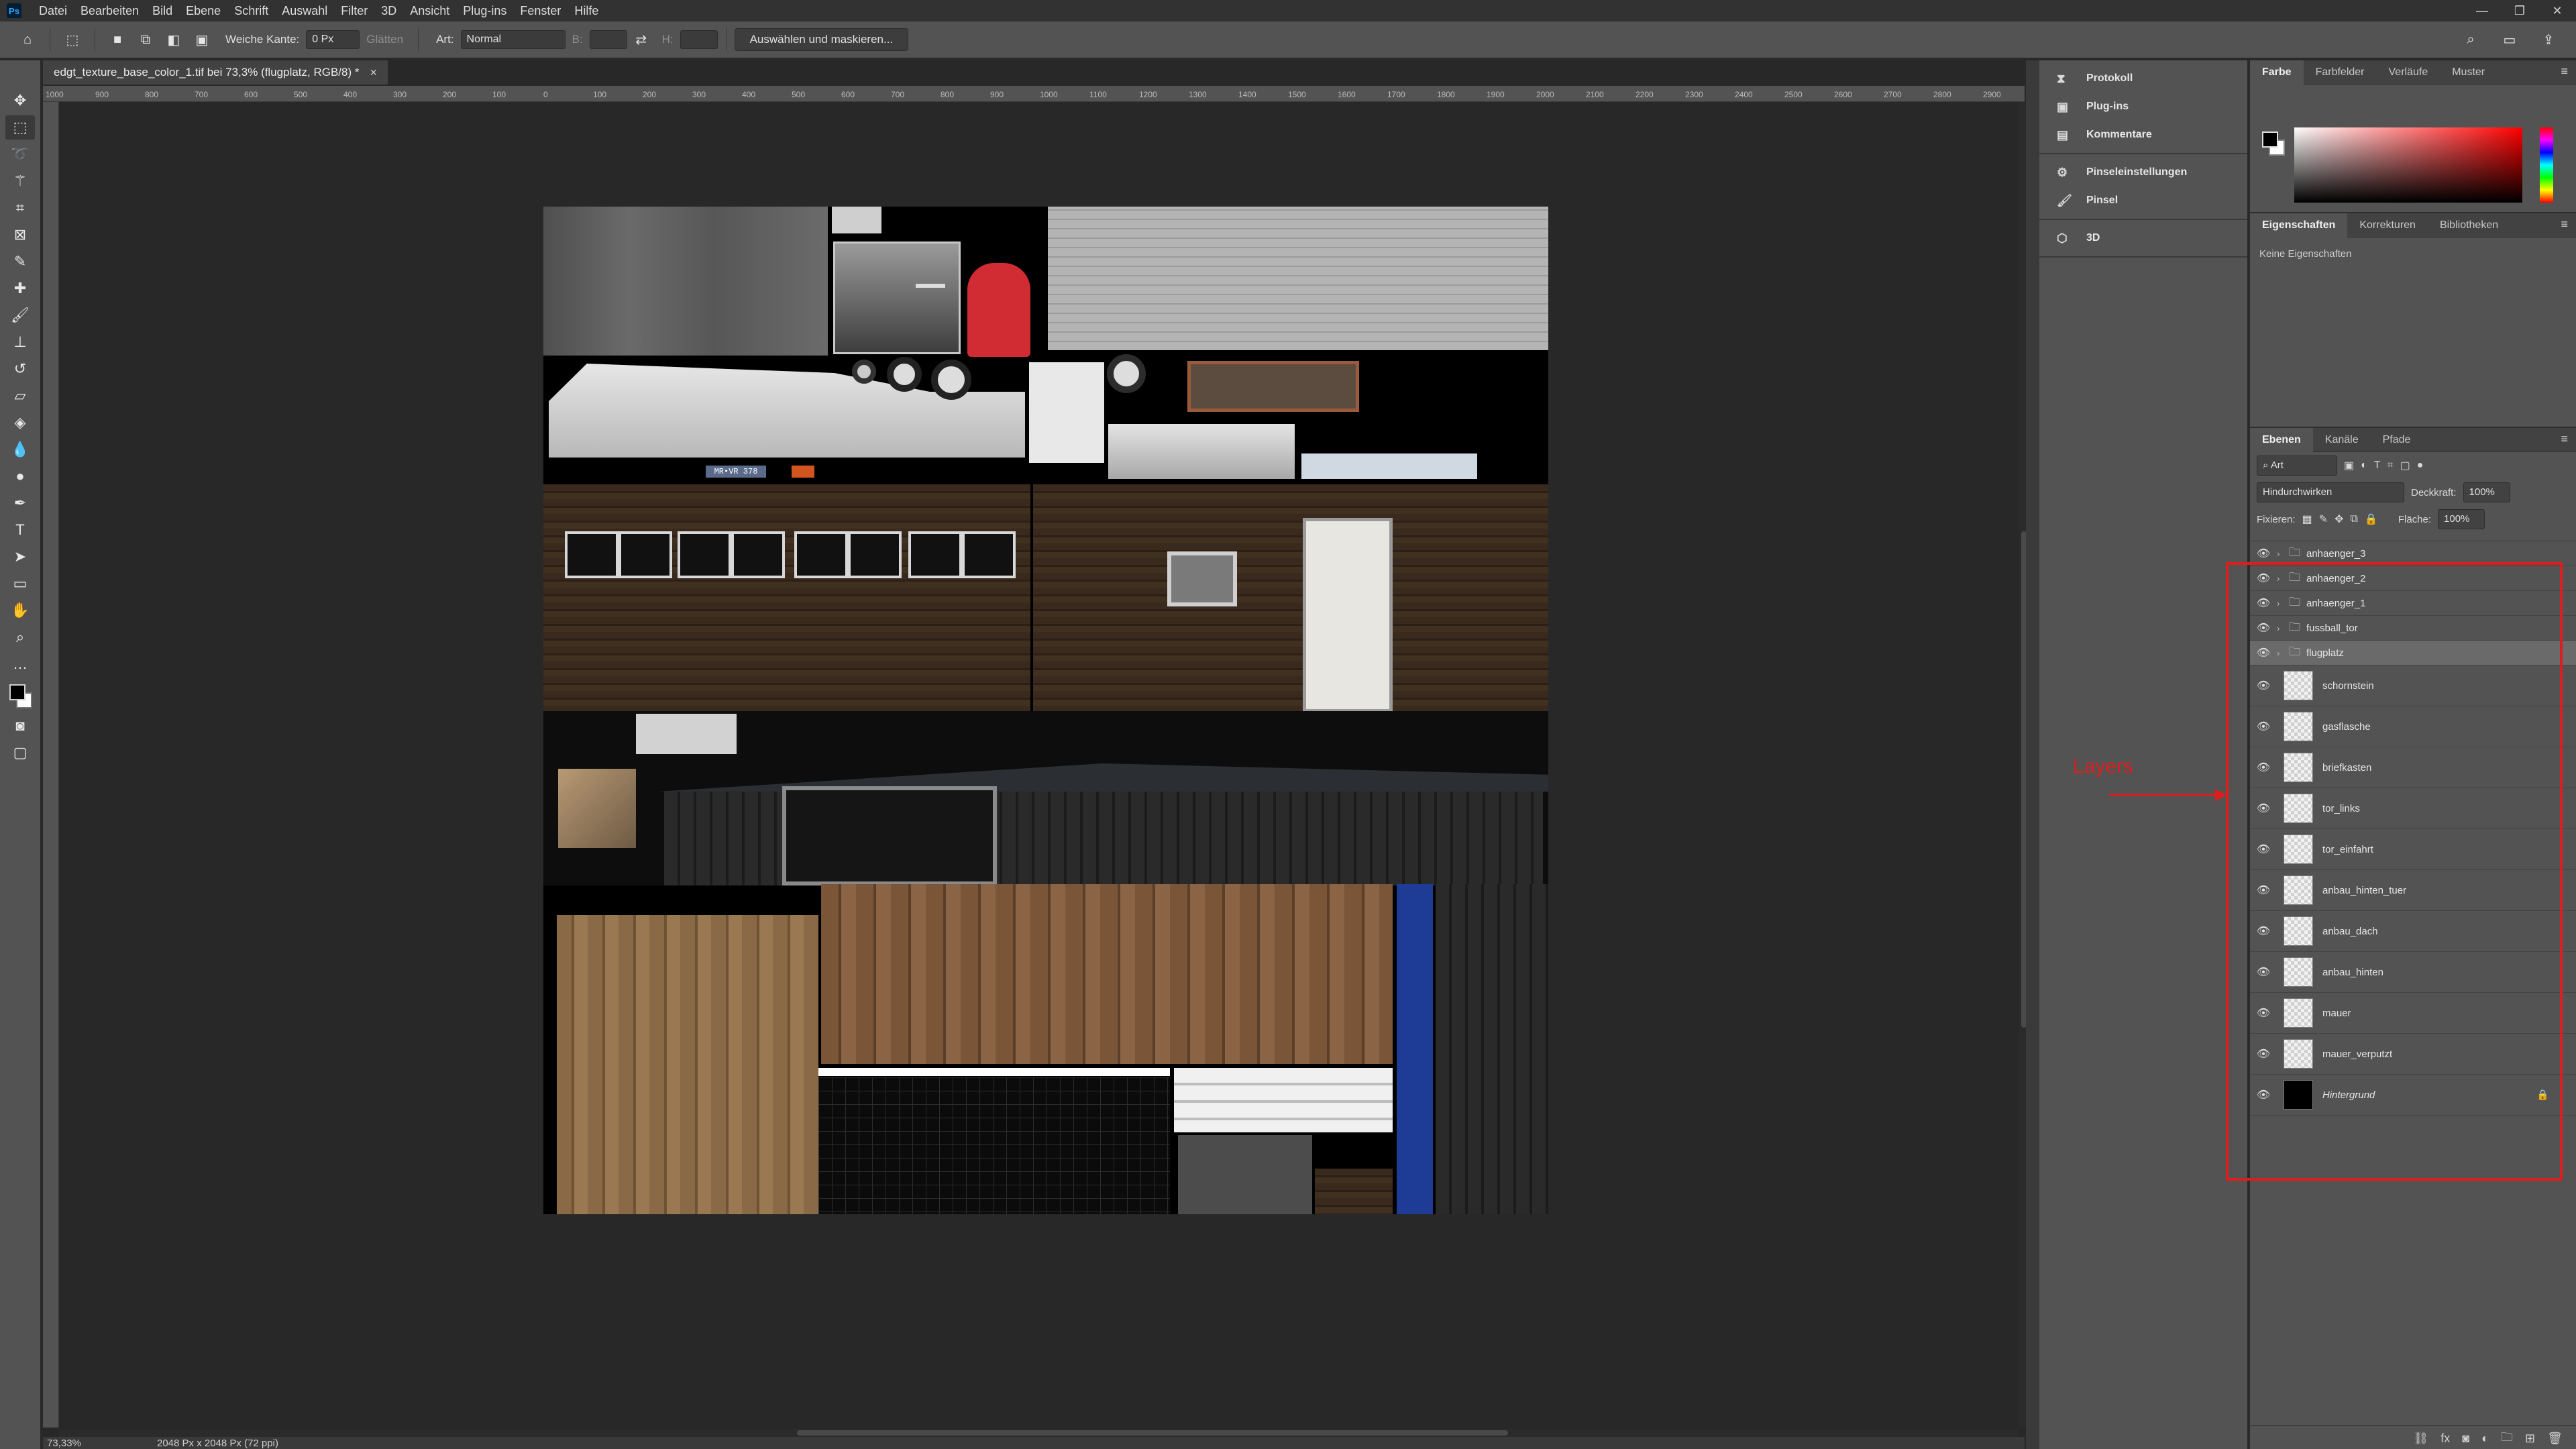 This screenshot has width=2576, height=1449. Describe the element at coordinates (354, 10) in the screenshot. I see `menu-filter: Filter` at that location.